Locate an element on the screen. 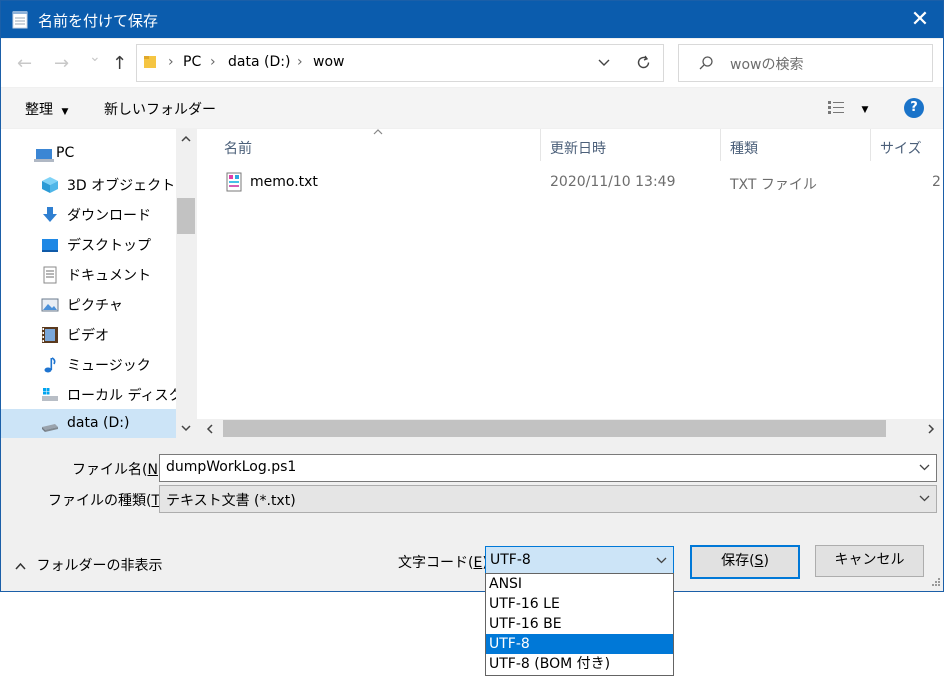  3d-objects-icon is located at coordinates (50, 185).